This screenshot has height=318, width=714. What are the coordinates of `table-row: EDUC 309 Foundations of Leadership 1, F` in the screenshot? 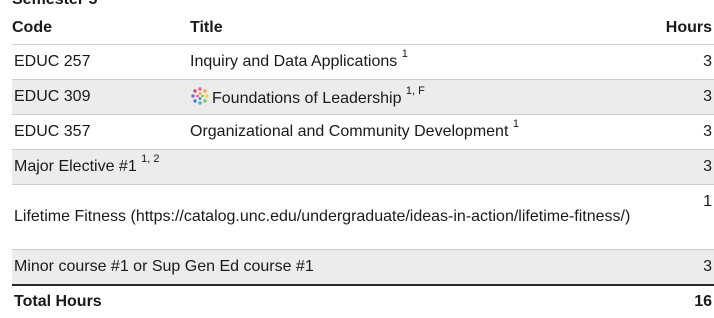 It's located at (363, 97).